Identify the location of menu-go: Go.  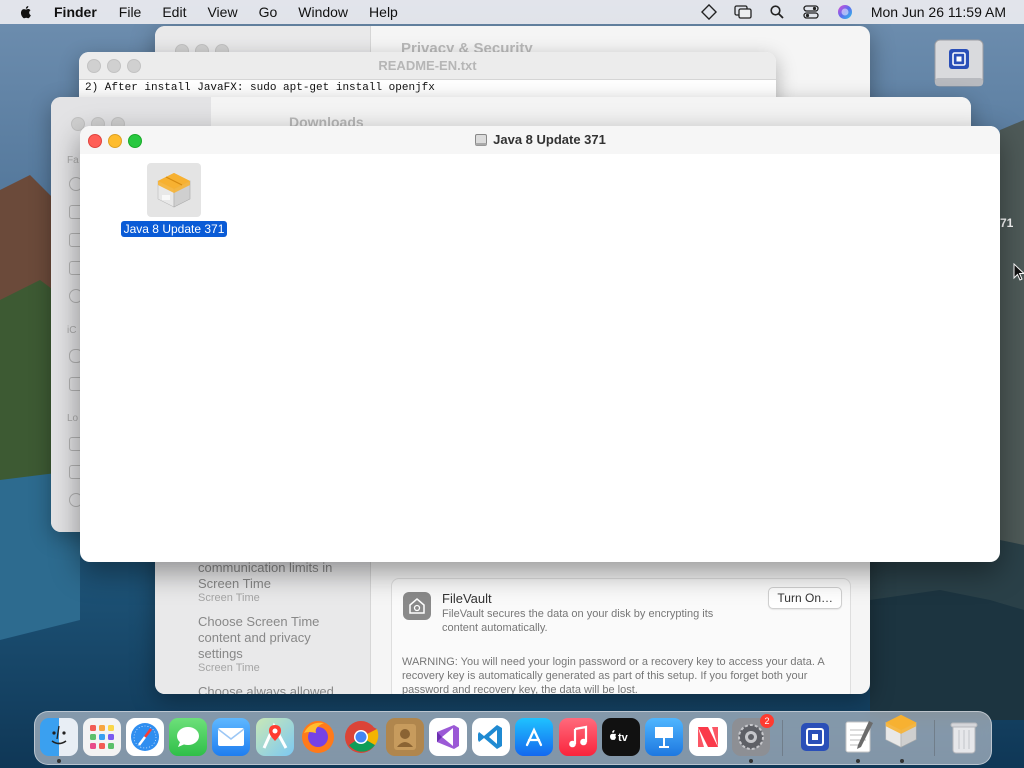
(268, 12).